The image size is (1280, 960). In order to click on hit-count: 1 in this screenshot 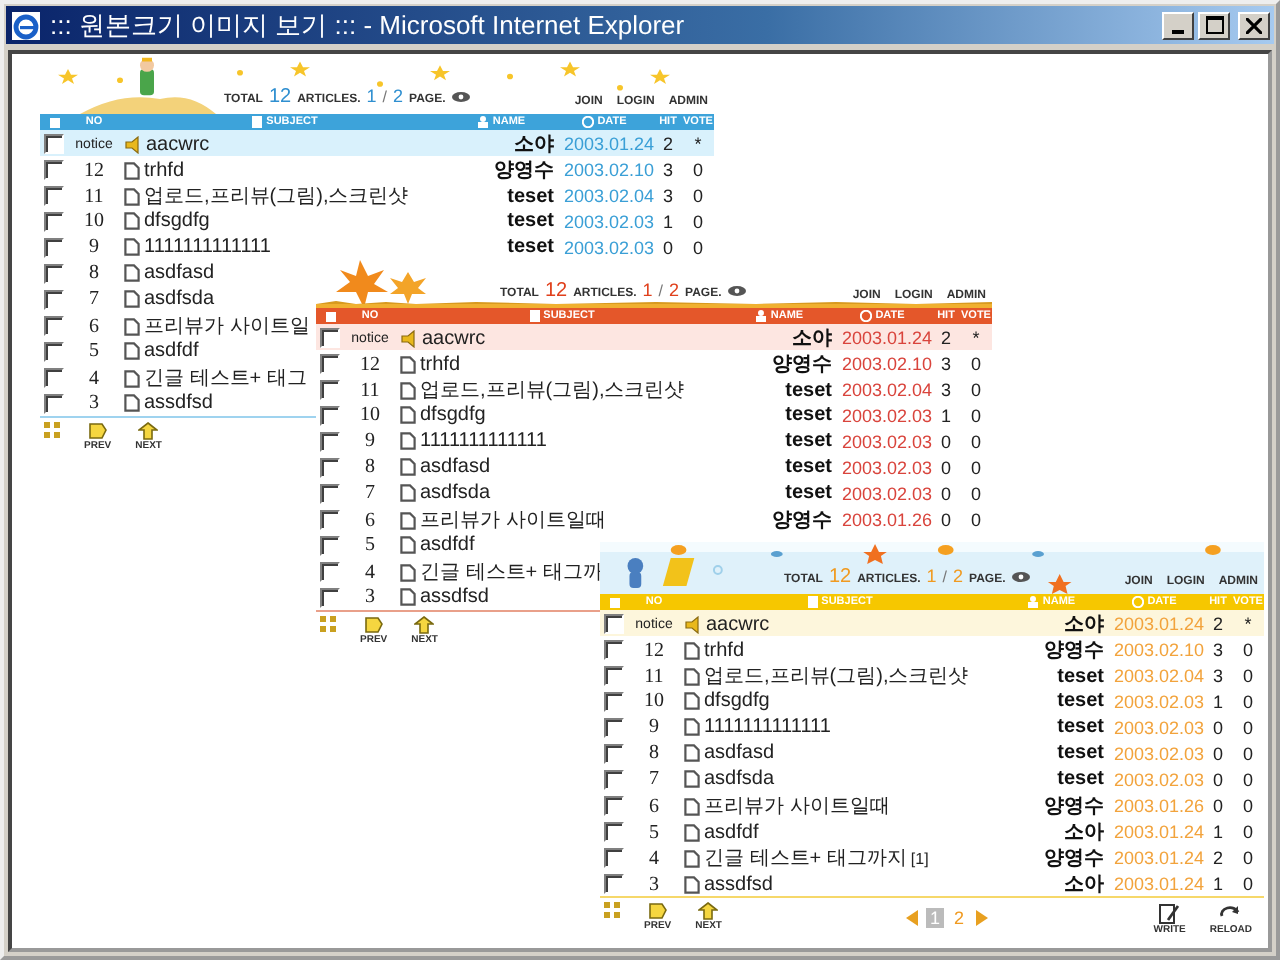, I will do `click(945, 415)`.